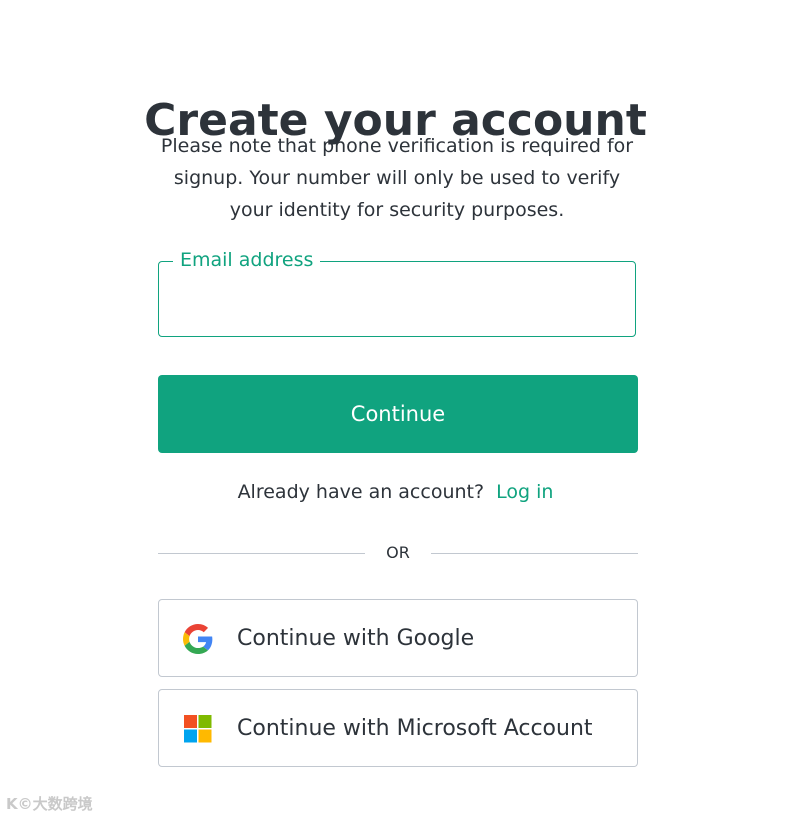 This screenshot has height=822, width=791. I want to click on continue-with-google-button: Continue with Google, so click(398, 638).